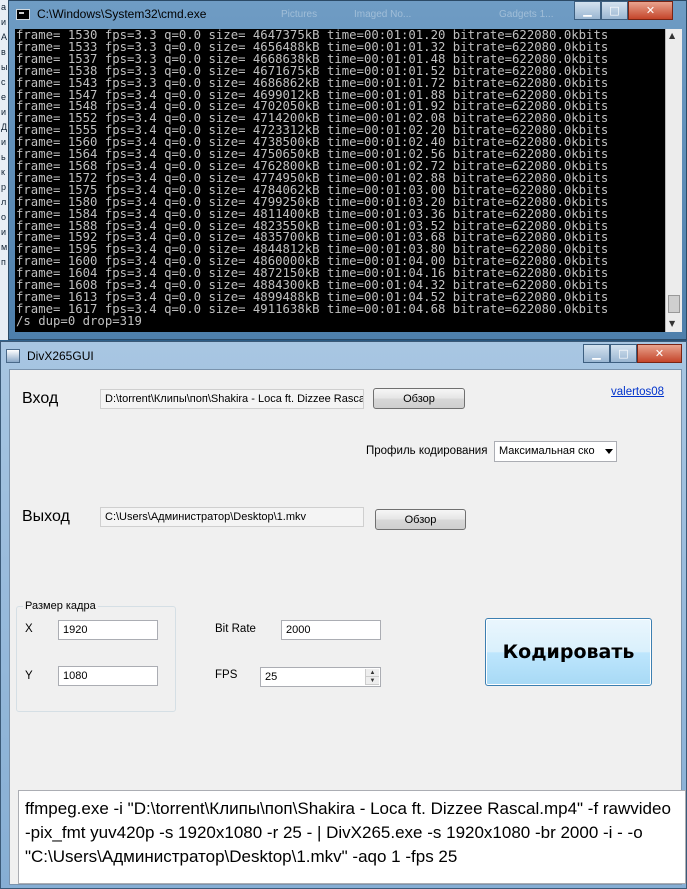 The image size is (687, 889). Describe the element at coordinates (419, 398) in the screenshot. I see `input-browse-button: Обзор` at that location.